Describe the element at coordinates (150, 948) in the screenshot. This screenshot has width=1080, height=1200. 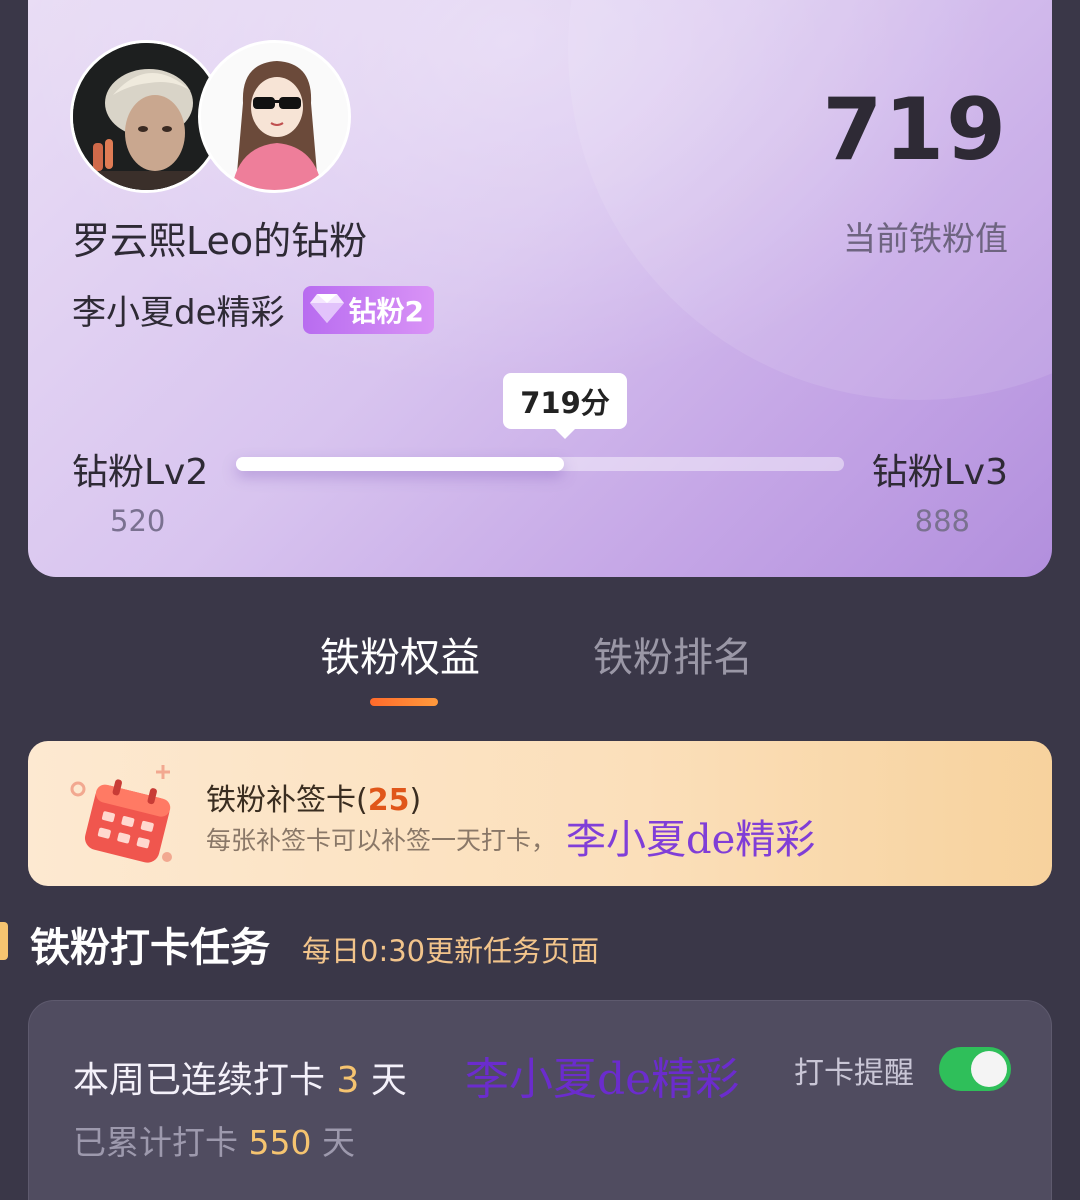
I see `checkin-section-title: 铁粉打卡任务` at that location.